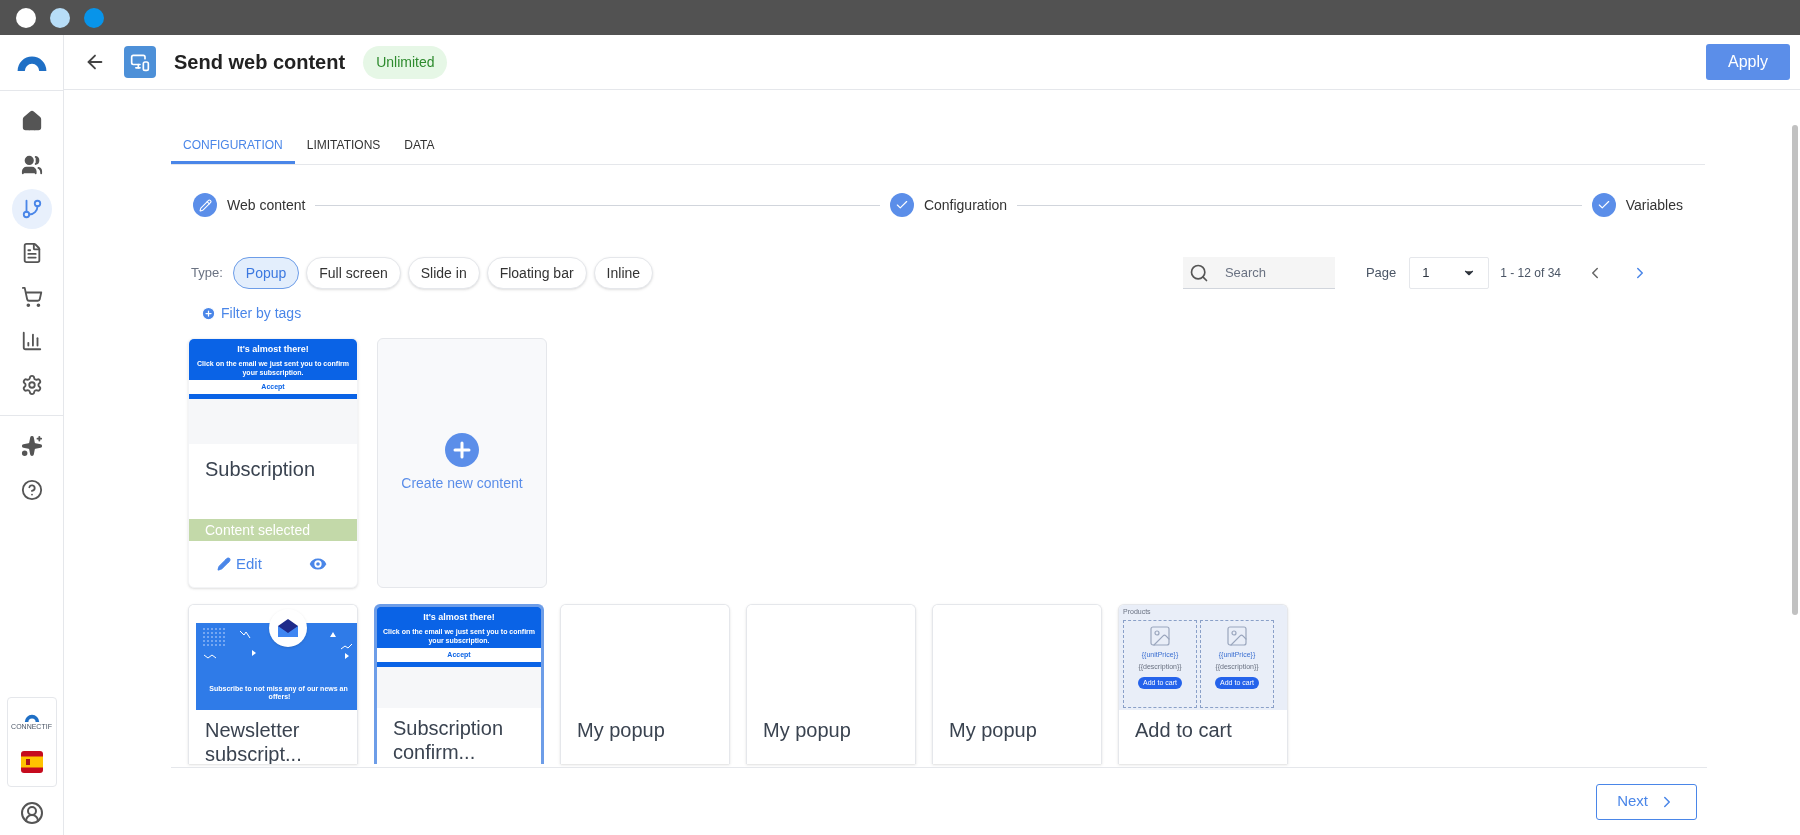  Describe the element at coordinates (251, 313) in the screenshot. I see `filter-by-tags-link: Filter by tags` at that location.